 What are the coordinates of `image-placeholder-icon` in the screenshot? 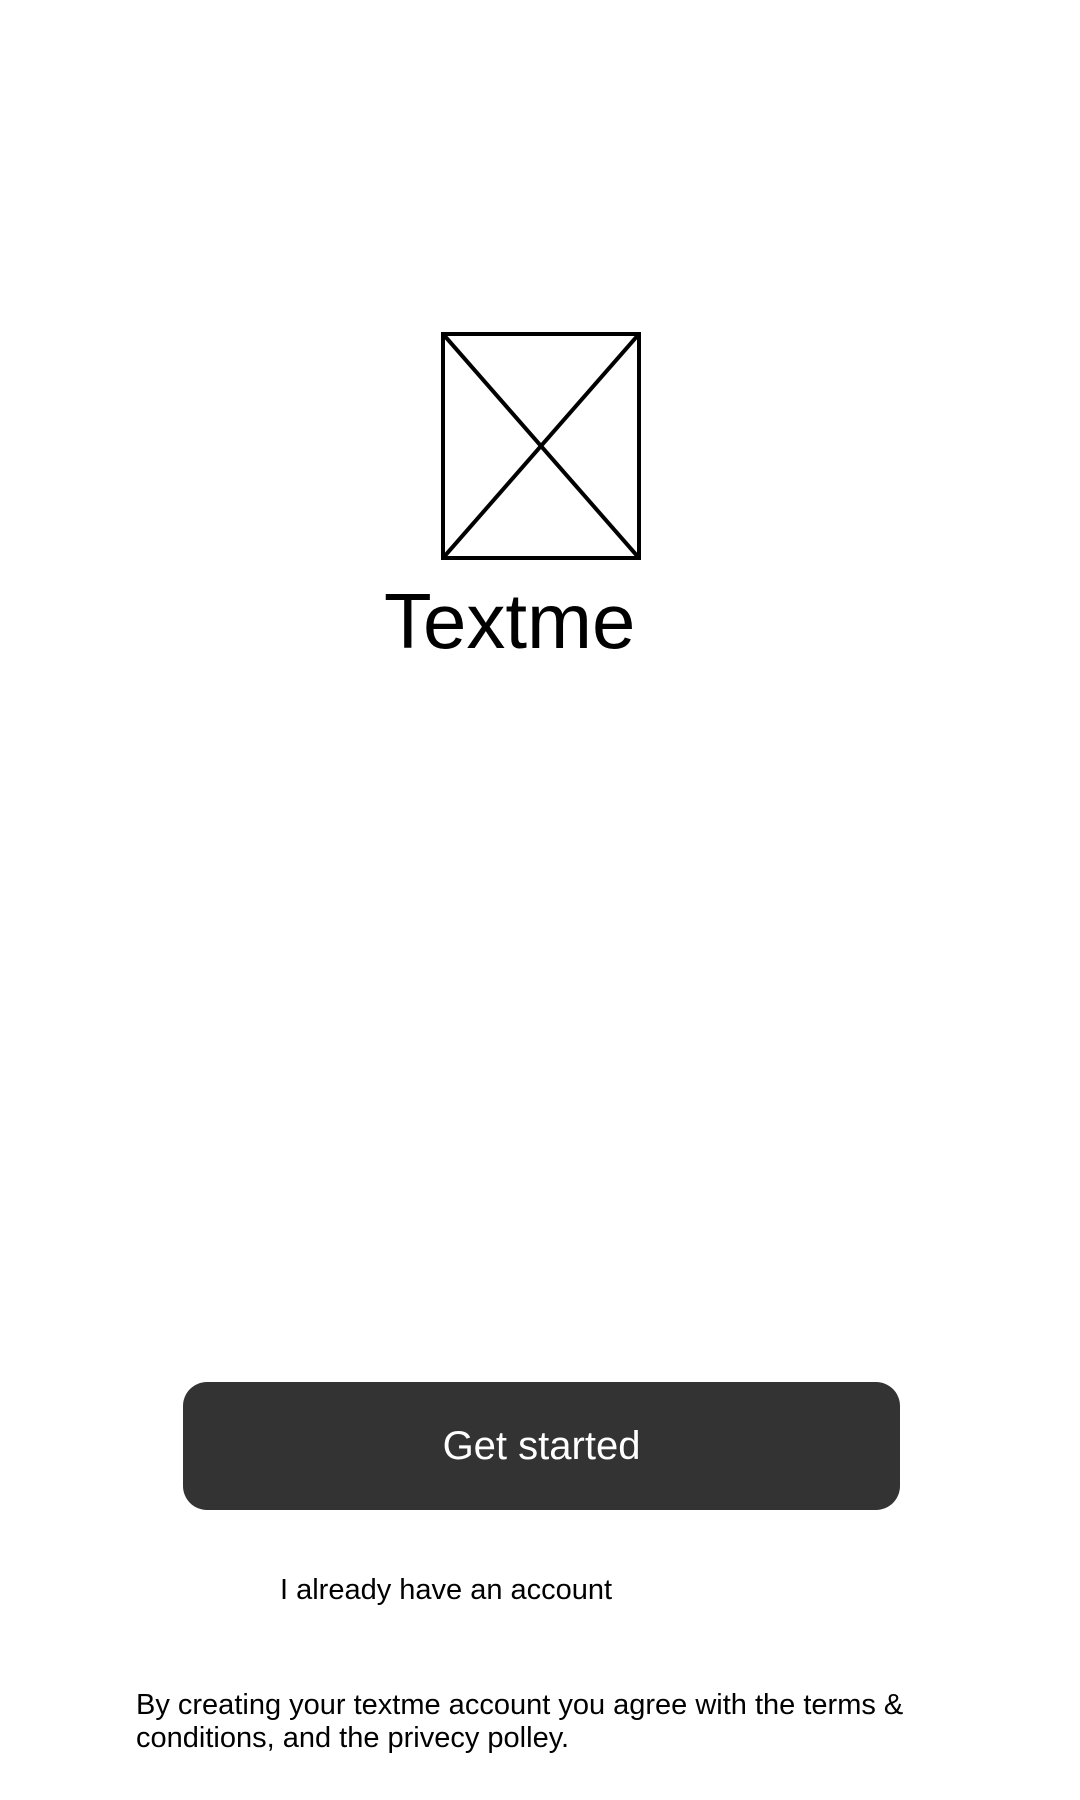 It's located at (541, 446).